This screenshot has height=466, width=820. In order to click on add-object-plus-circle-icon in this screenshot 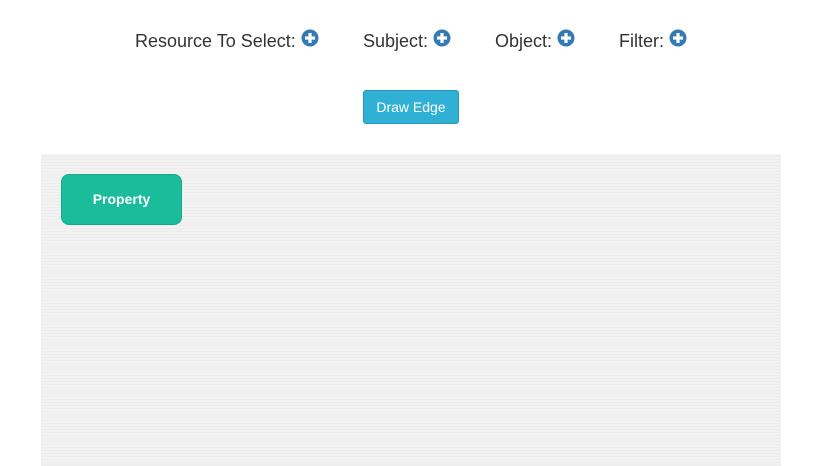, I will do `click(566, 38)`.